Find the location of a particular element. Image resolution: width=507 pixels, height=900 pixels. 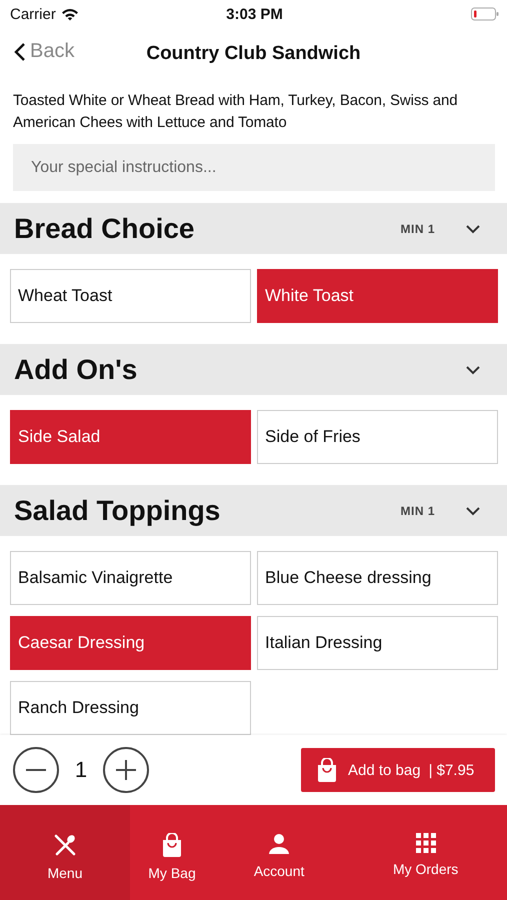

section-header: Salad Toppings MIN 1 is located at coordinates (253, 510).